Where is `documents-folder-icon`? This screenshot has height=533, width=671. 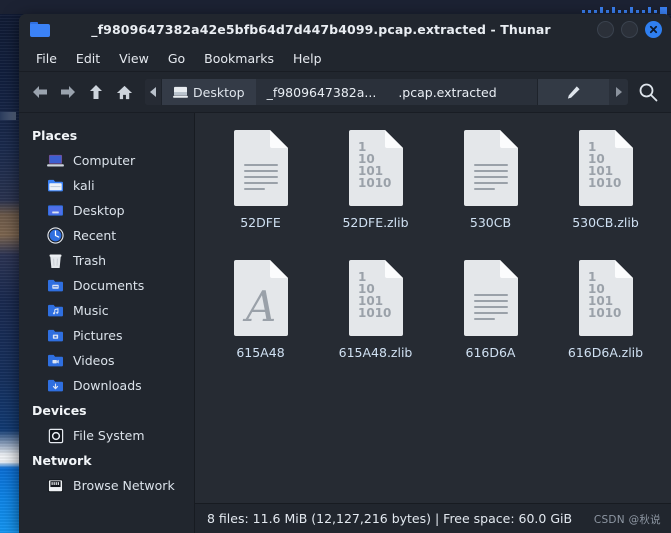 documents-folder-icon is located at coordinates (55, 285).